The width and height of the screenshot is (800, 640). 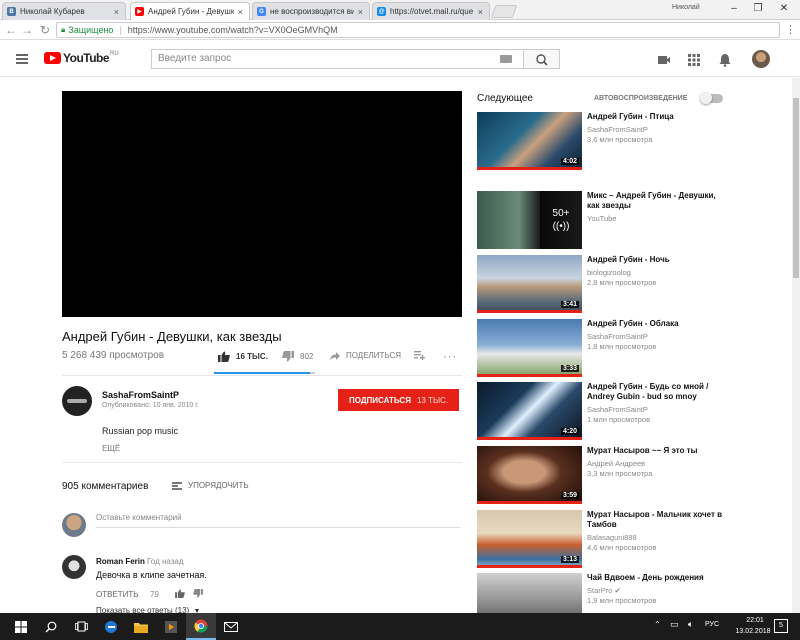 I want to click on reload-icon: ↻, so click(x=45, y=30).